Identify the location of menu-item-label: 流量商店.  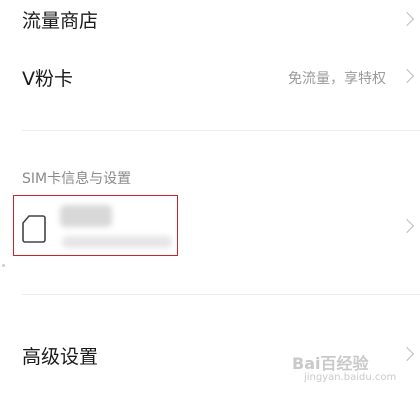
(60, 21).